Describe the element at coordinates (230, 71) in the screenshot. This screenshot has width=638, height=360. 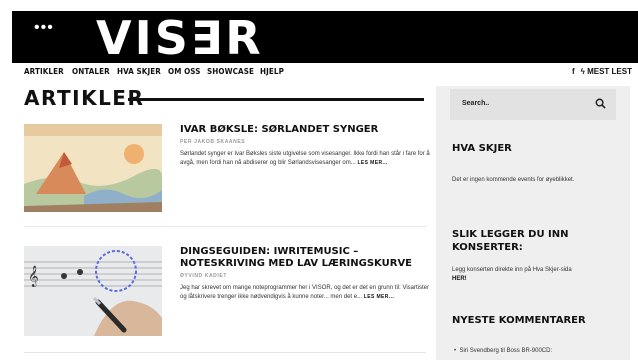
I see `nav-item-showcase: SHOWCASE` at that location.